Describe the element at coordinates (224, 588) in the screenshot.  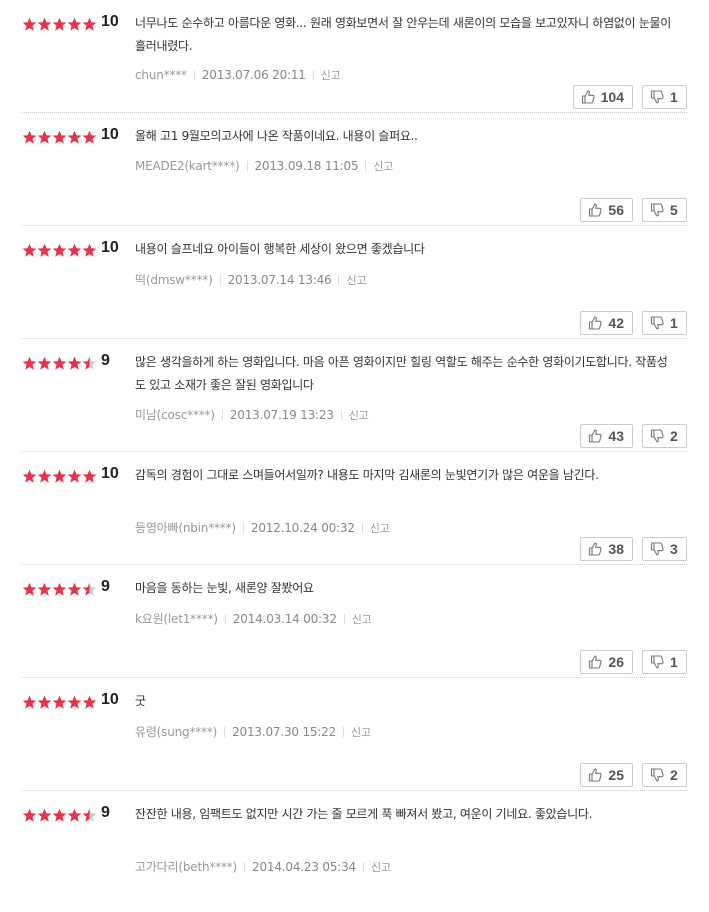
I see `review-comment: 마음을 동하는 눈빛, 새론양 잘봤어요` at that location.